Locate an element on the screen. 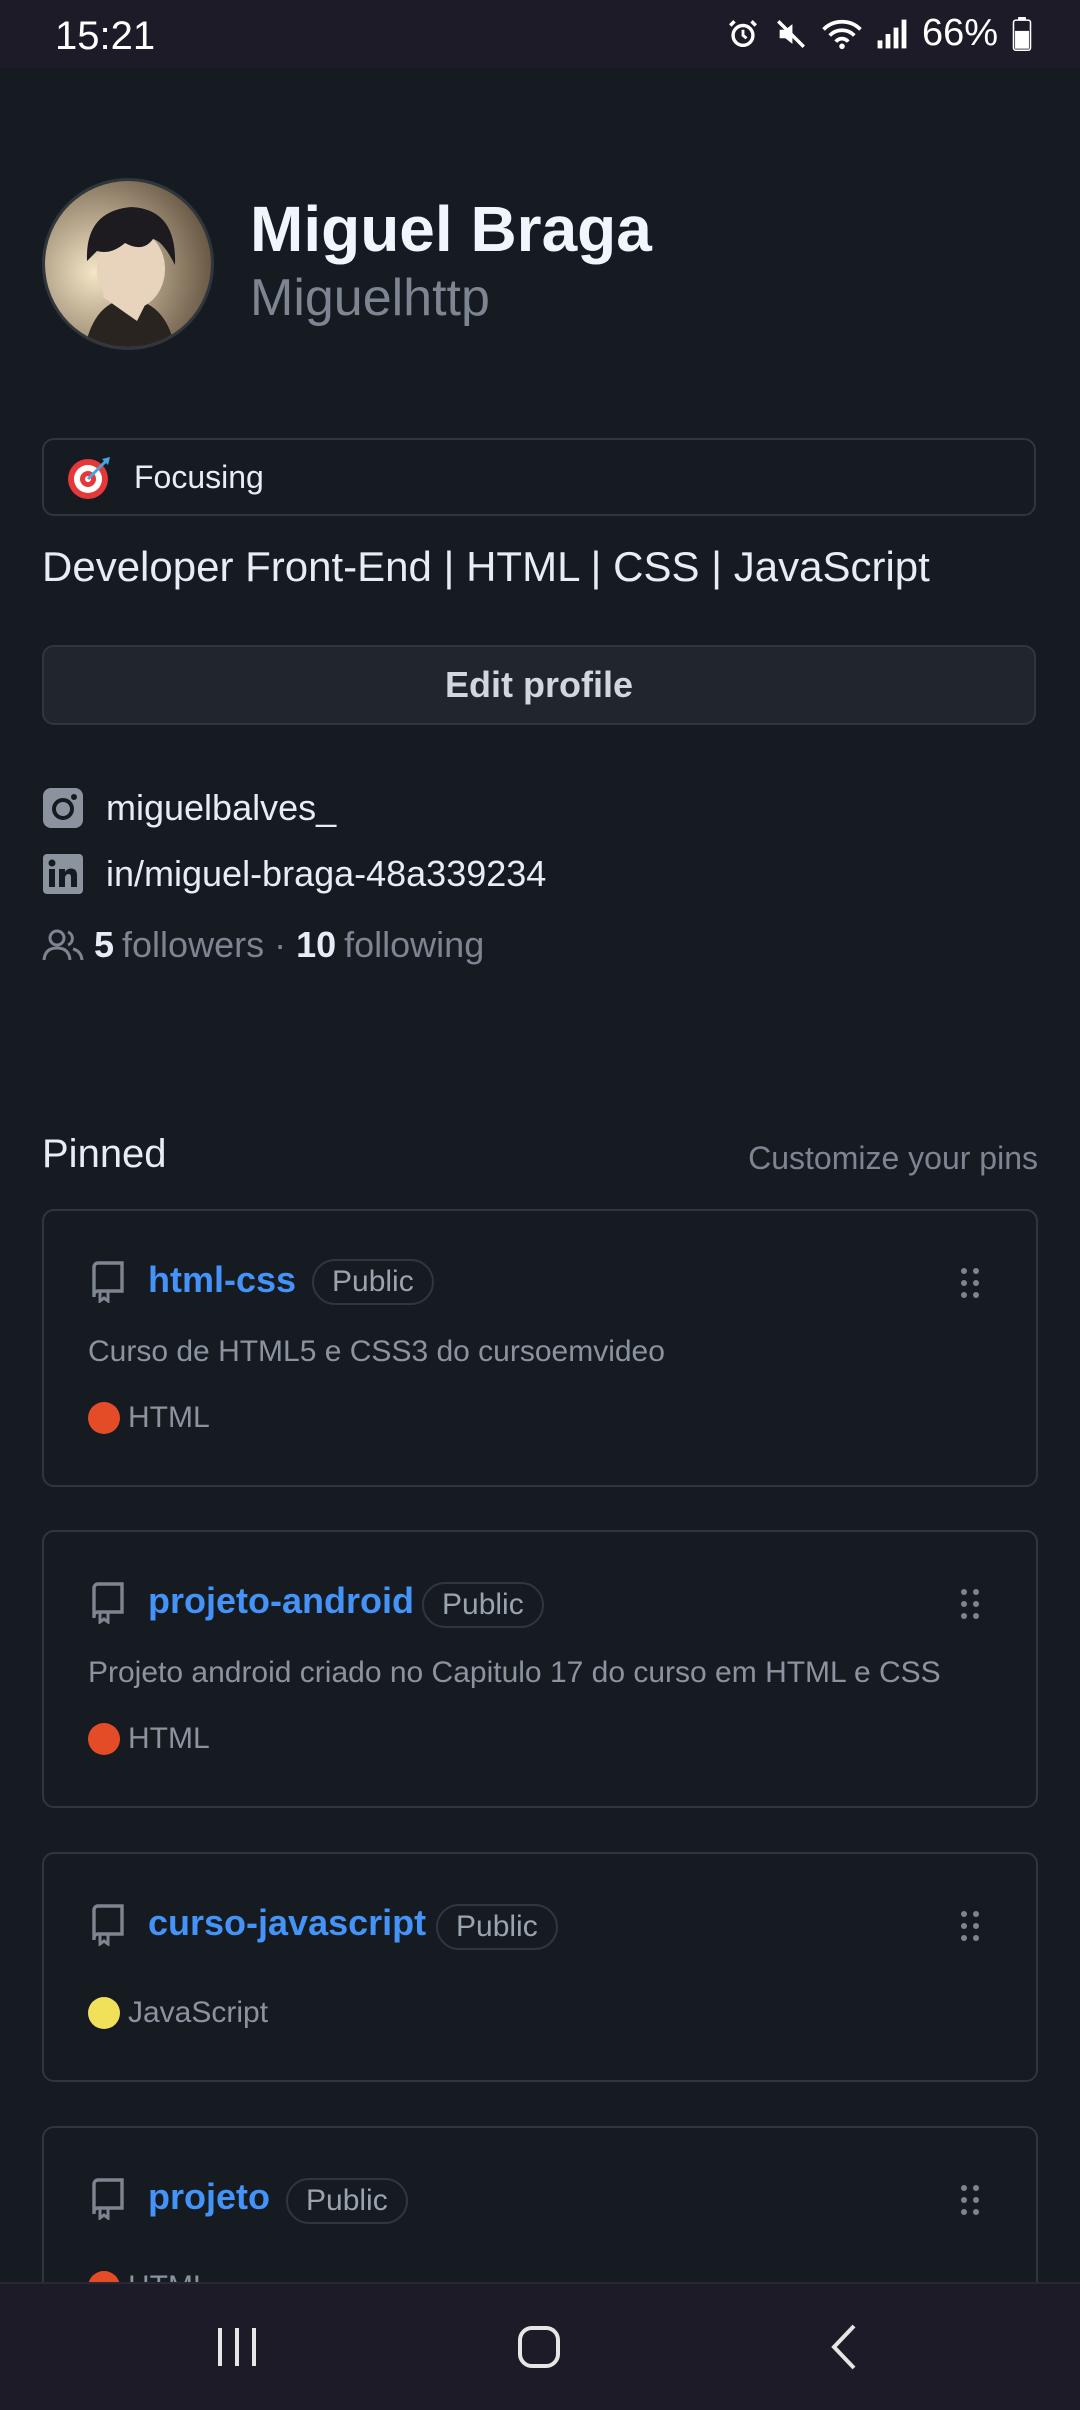 Image resolution: width=1080 pixels, height=2410 pixels. target-icon is located at coordinates (89, 478).